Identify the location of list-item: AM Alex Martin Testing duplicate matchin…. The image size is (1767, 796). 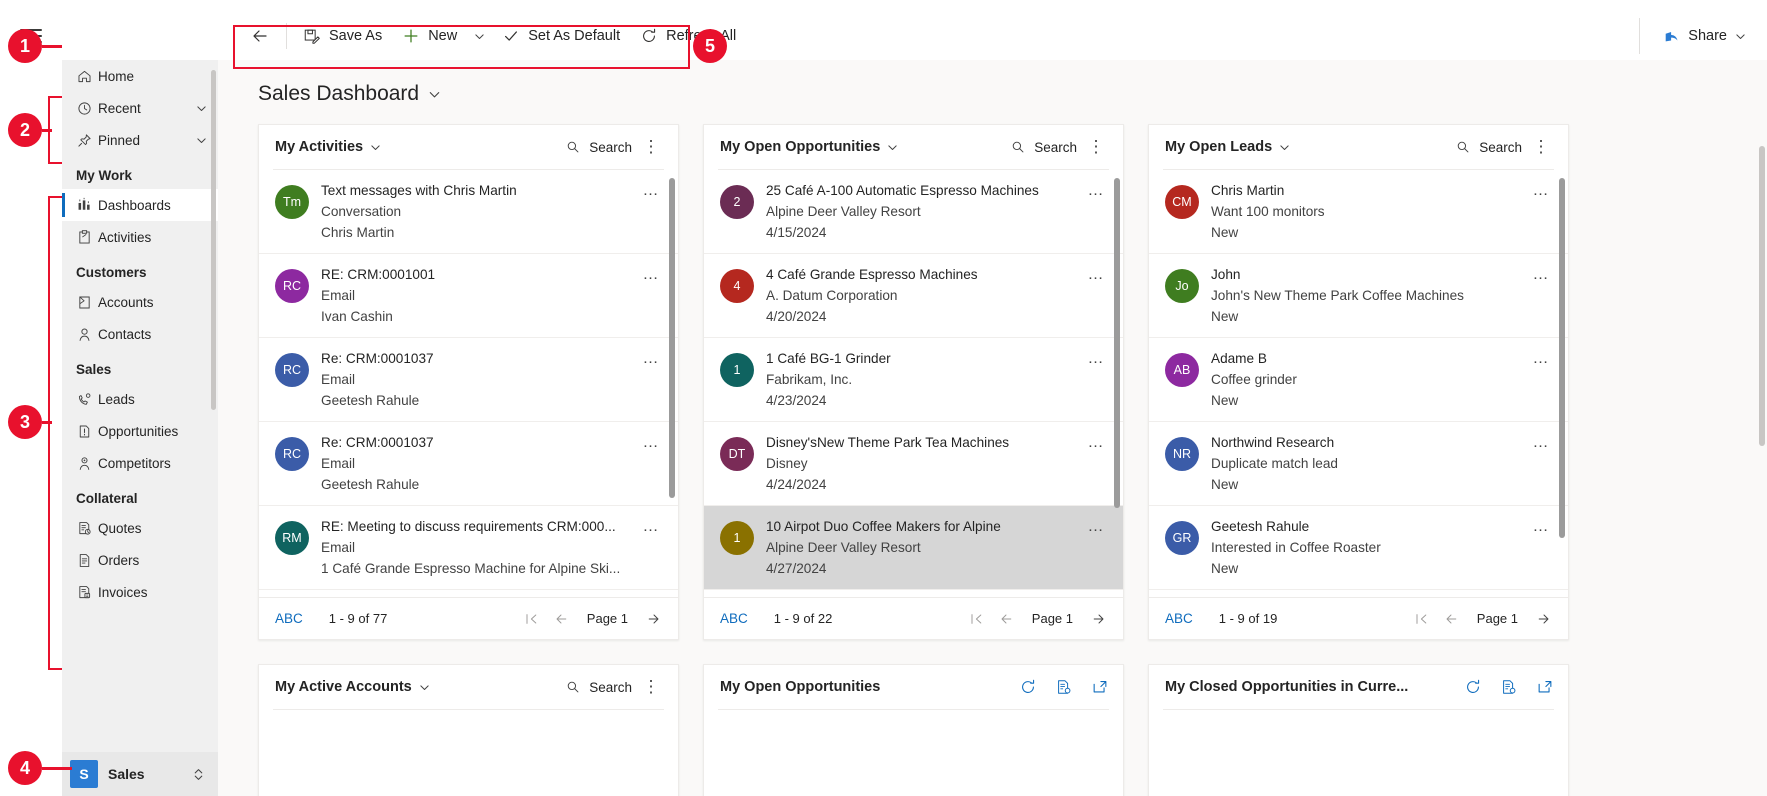
(1358, 593).